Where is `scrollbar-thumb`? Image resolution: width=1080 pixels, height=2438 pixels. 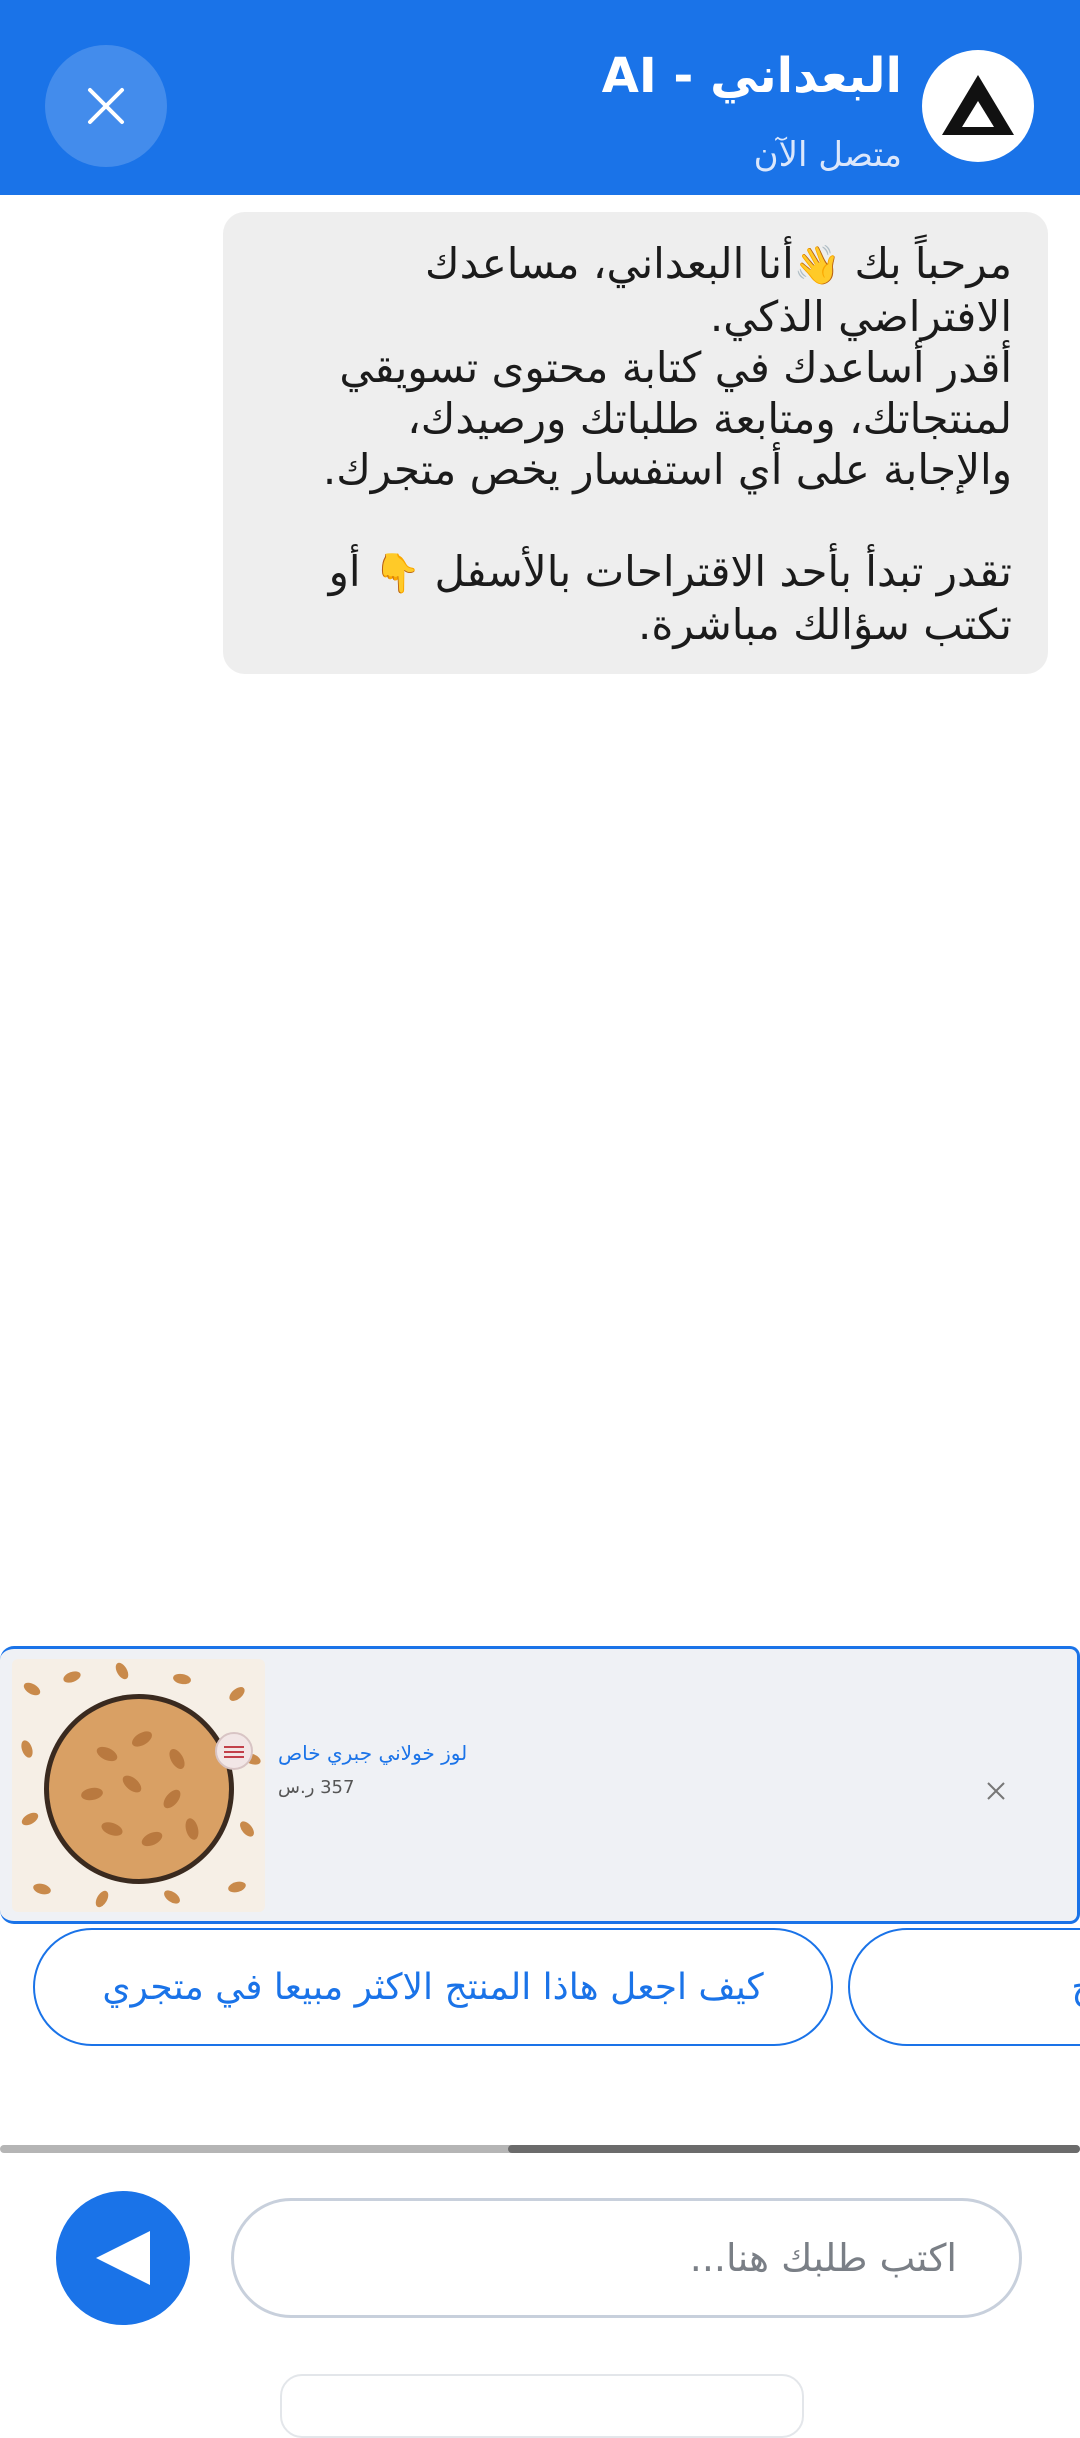
scrollbar-thumb is located at coordinates (794, 2149).